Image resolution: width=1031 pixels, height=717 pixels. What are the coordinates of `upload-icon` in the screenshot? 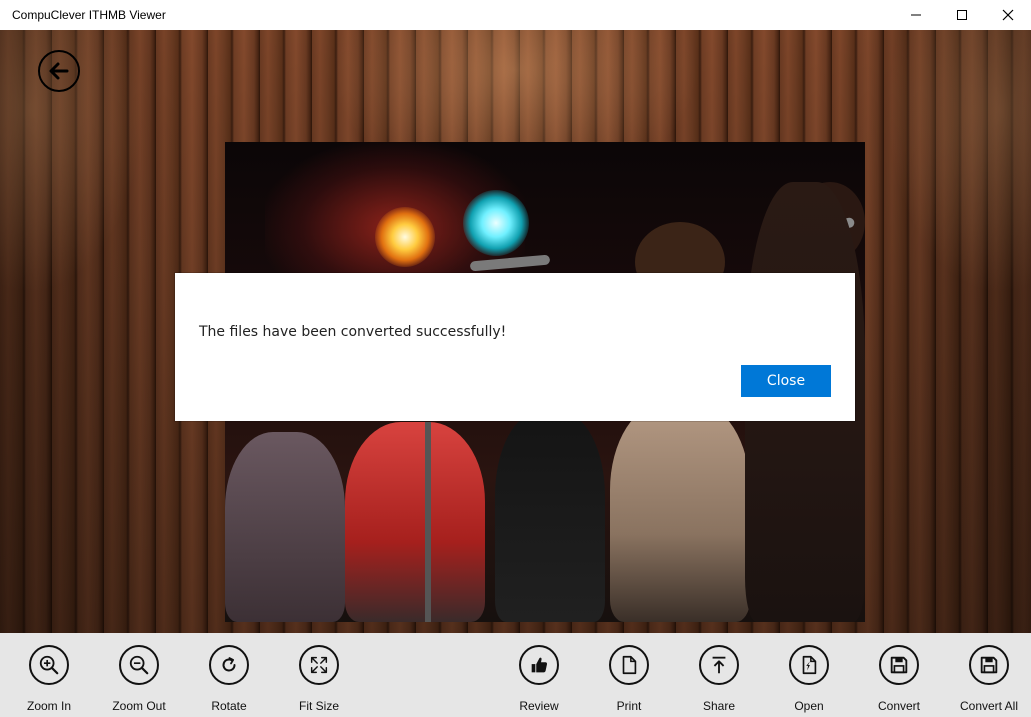 It's located at (719, 665).